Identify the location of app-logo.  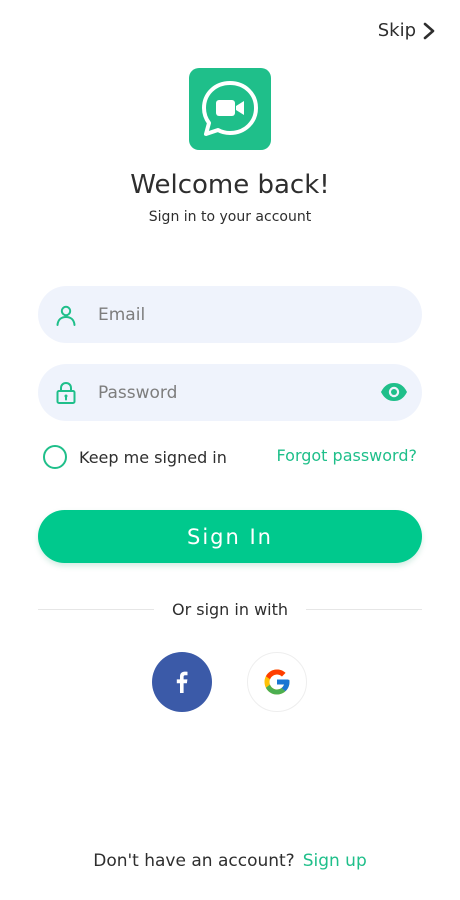
(230, 109).